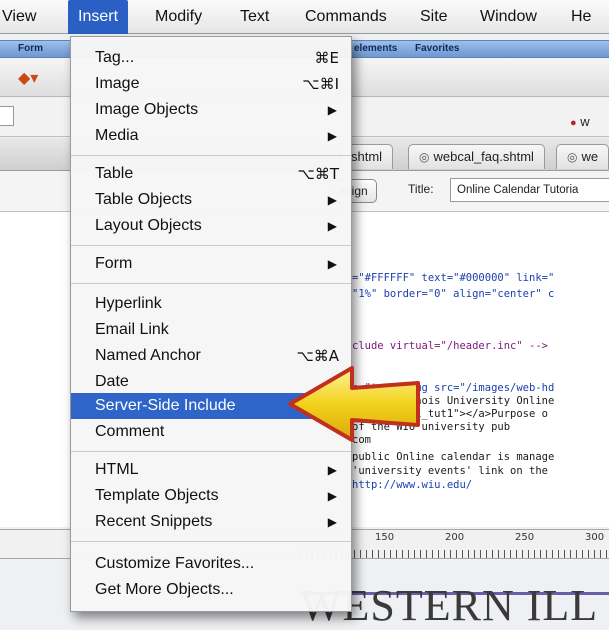  What do you see at coordinates (114, 173) in the screenshot?
I see `menu-item-label: Table` at bounding box center [114, 173].